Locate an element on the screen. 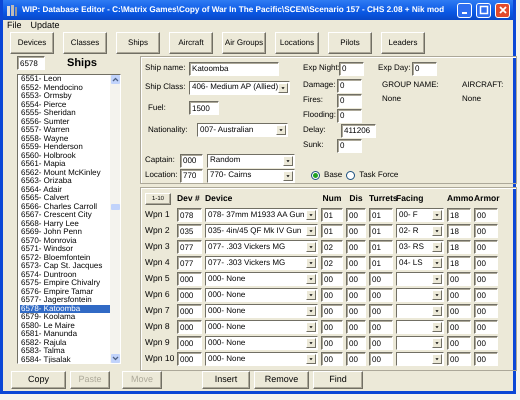 This screenshot has width=520, height=400. nav-button: Pilots is located at coordinates (350, 43).